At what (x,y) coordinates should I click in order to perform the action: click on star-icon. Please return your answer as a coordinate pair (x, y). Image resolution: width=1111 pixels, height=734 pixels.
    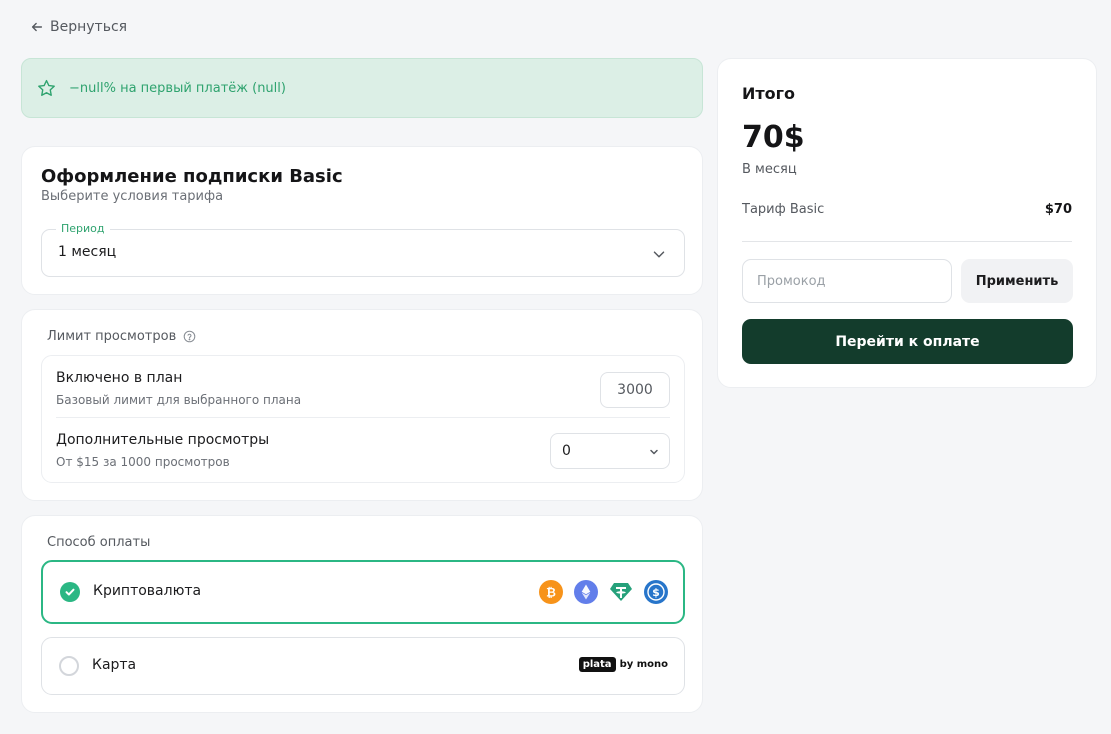
    Looking at the image, I should click on (46, 87).